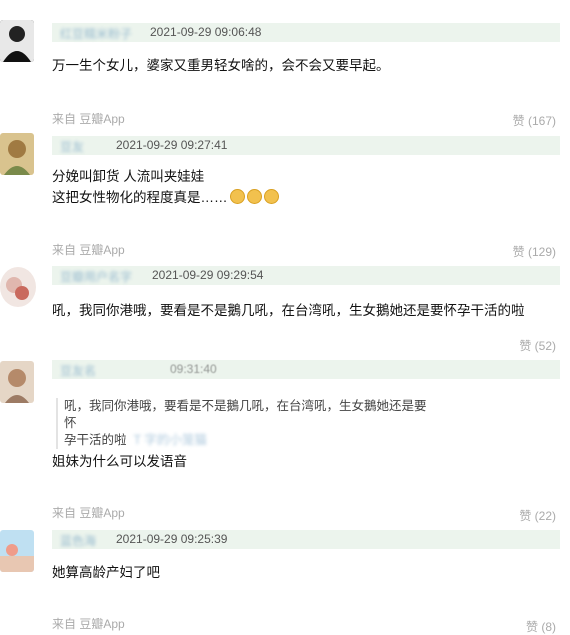  What do you see at coordinates (72, 146) in the screenshot?
I see `author-name: 豆友` at bounding box center [72, 146].